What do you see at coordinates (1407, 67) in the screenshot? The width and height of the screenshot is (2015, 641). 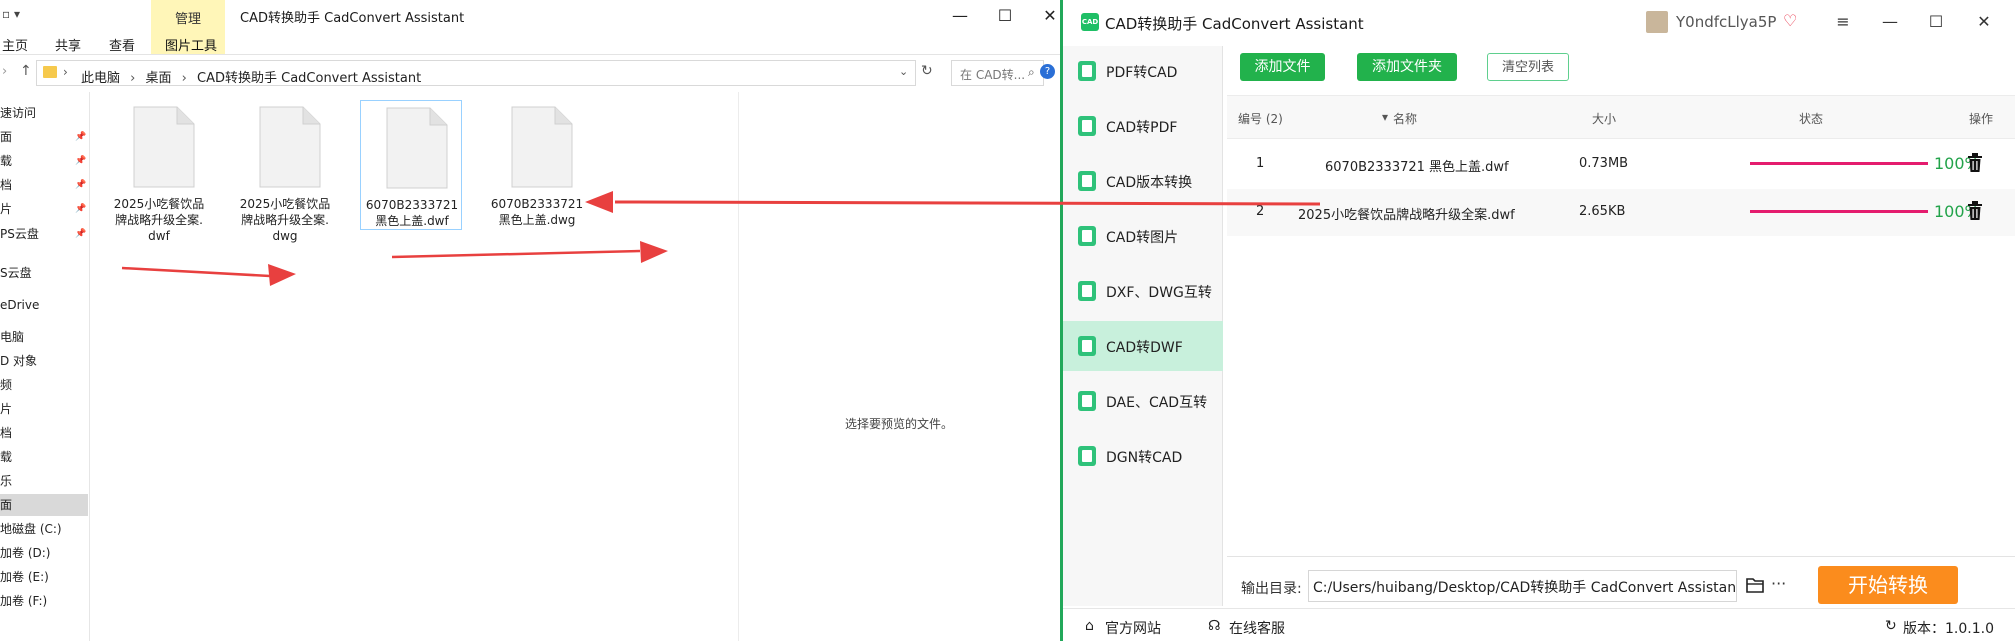 I see `add-folder-button: 添加文件夹` at bounding box center [1407, 67].